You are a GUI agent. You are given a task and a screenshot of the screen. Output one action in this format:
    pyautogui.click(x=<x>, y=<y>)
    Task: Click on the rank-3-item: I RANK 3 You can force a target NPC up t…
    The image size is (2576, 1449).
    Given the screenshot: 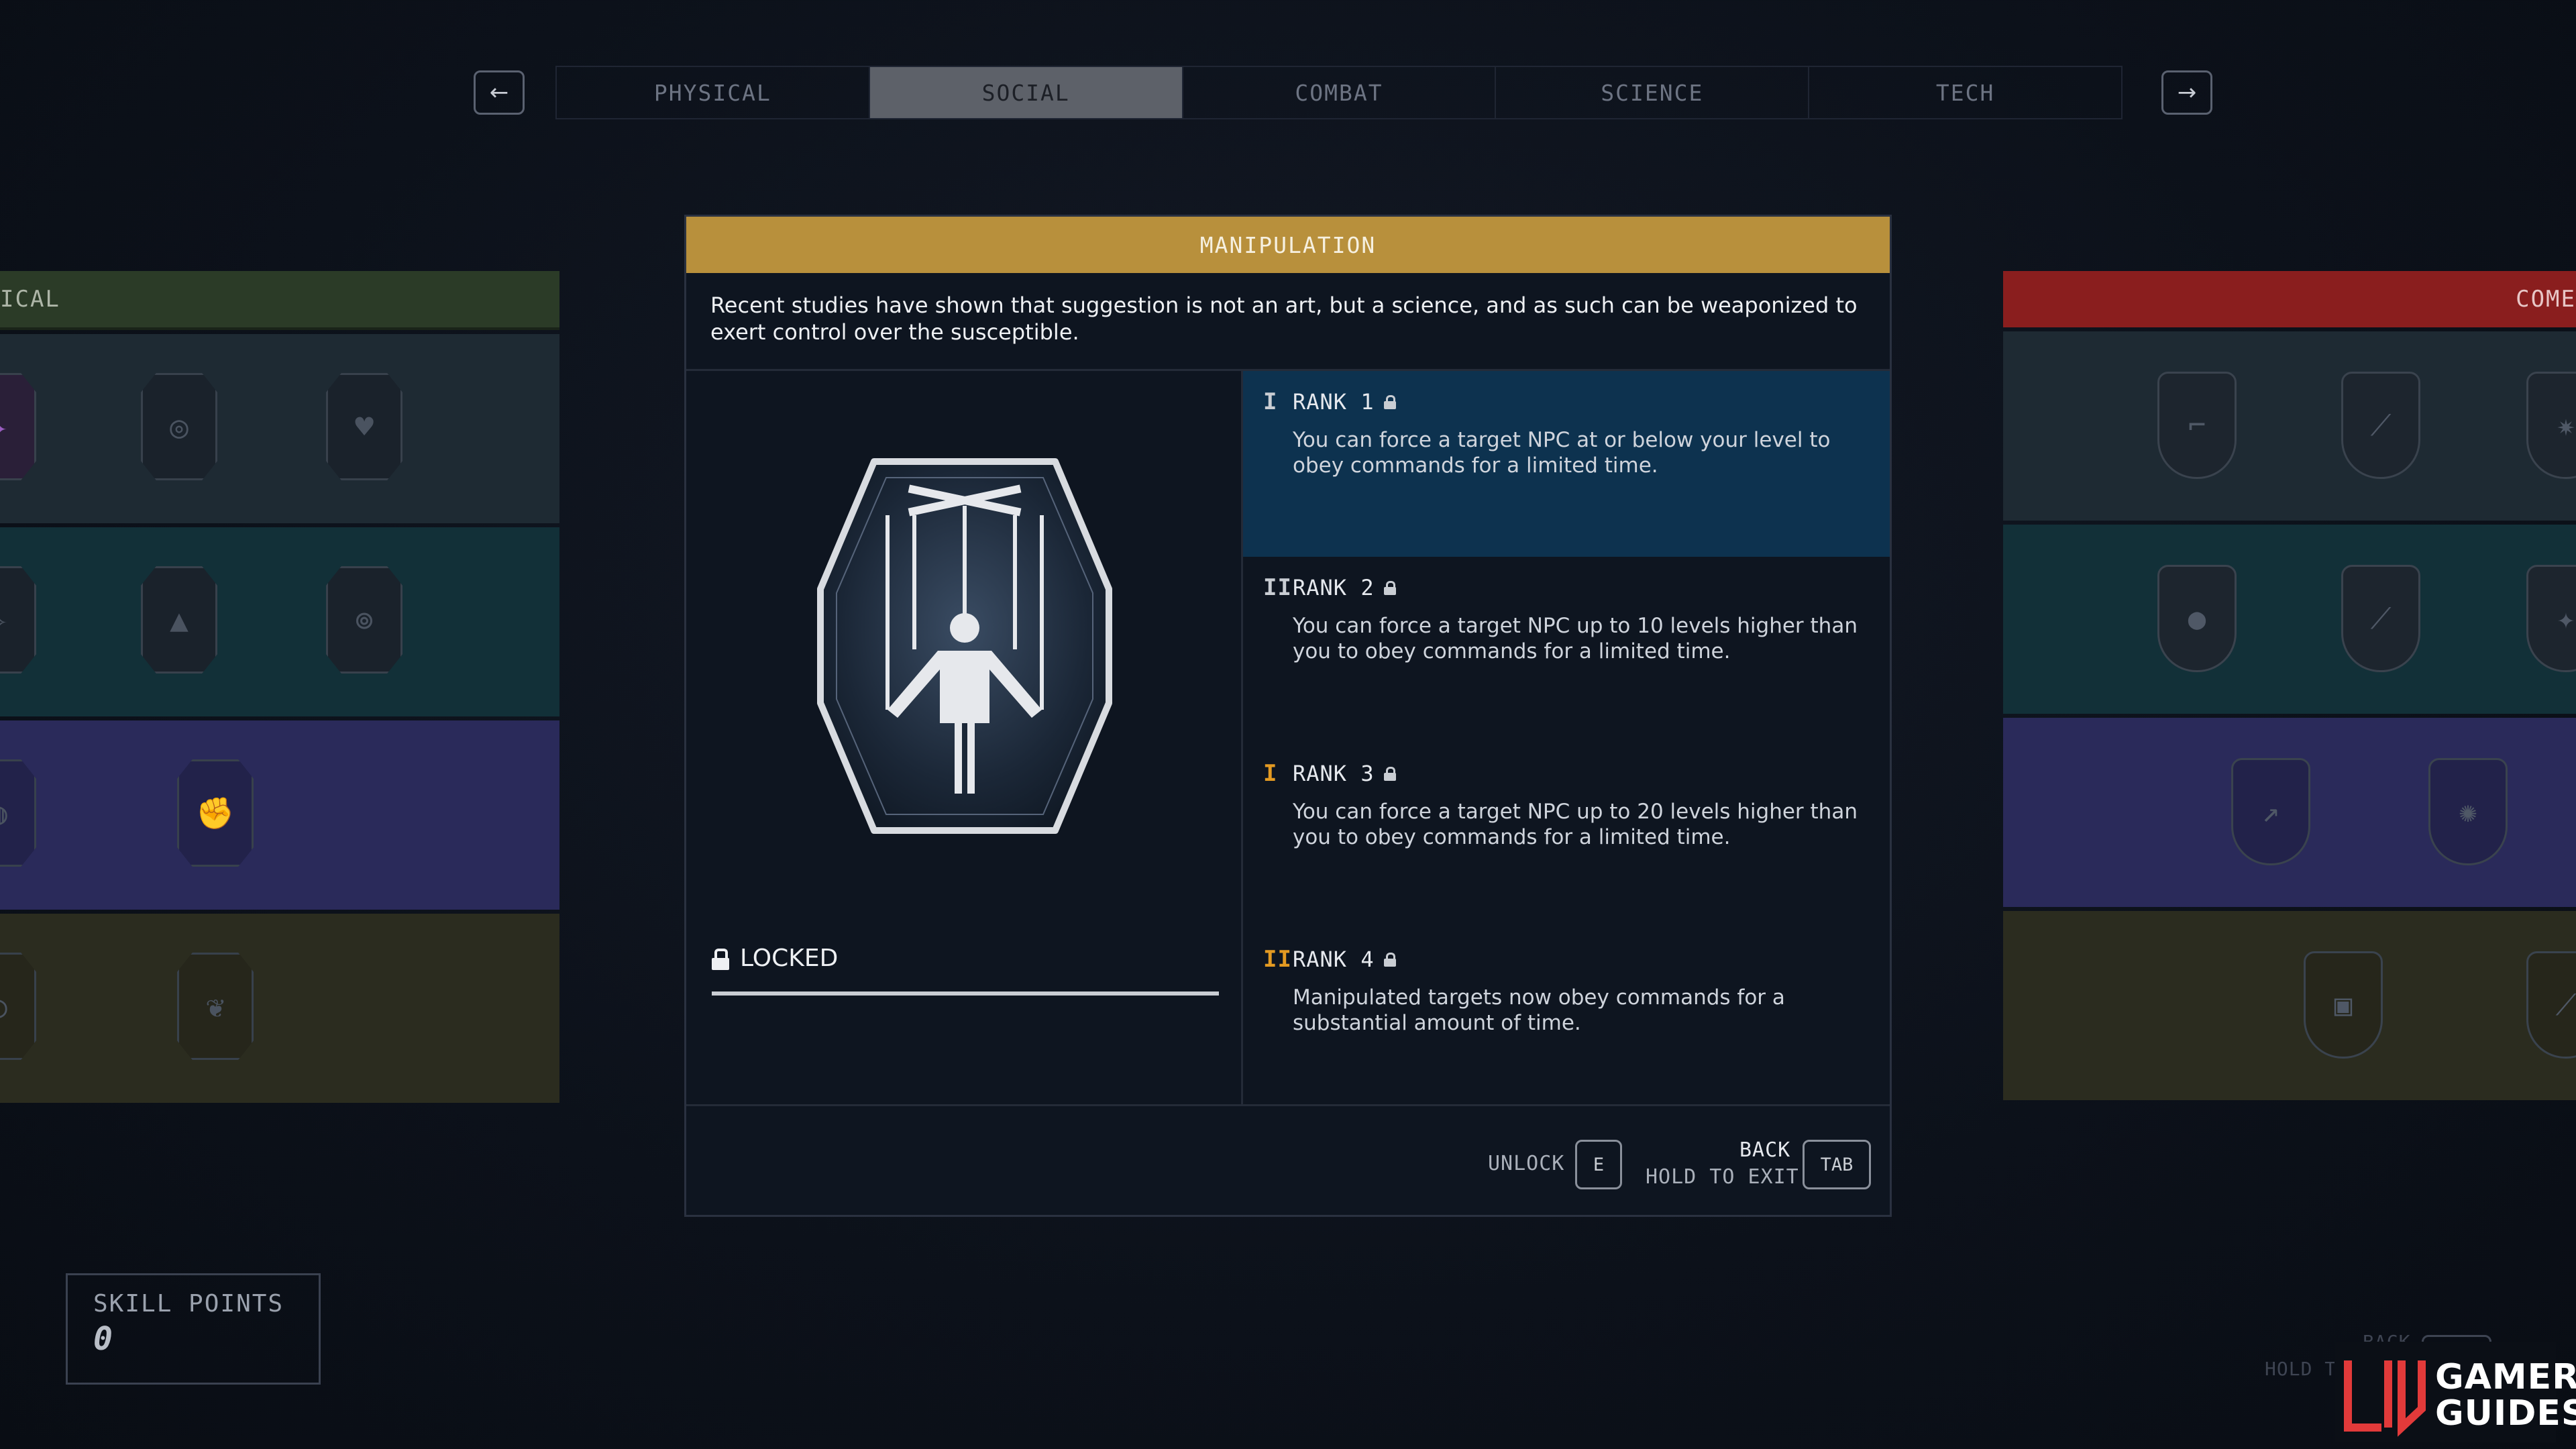 What is the action you would take?
    pyautogui.click(x=1566, y=835)
    